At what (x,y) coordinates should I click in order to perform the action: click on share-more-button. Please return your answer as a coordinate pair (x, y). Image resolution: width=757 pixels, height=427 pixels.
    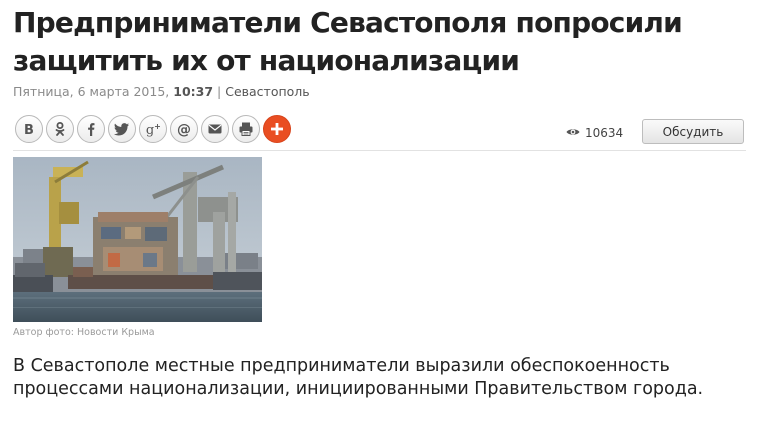
    Looking at the image, I should click on (277, 129).